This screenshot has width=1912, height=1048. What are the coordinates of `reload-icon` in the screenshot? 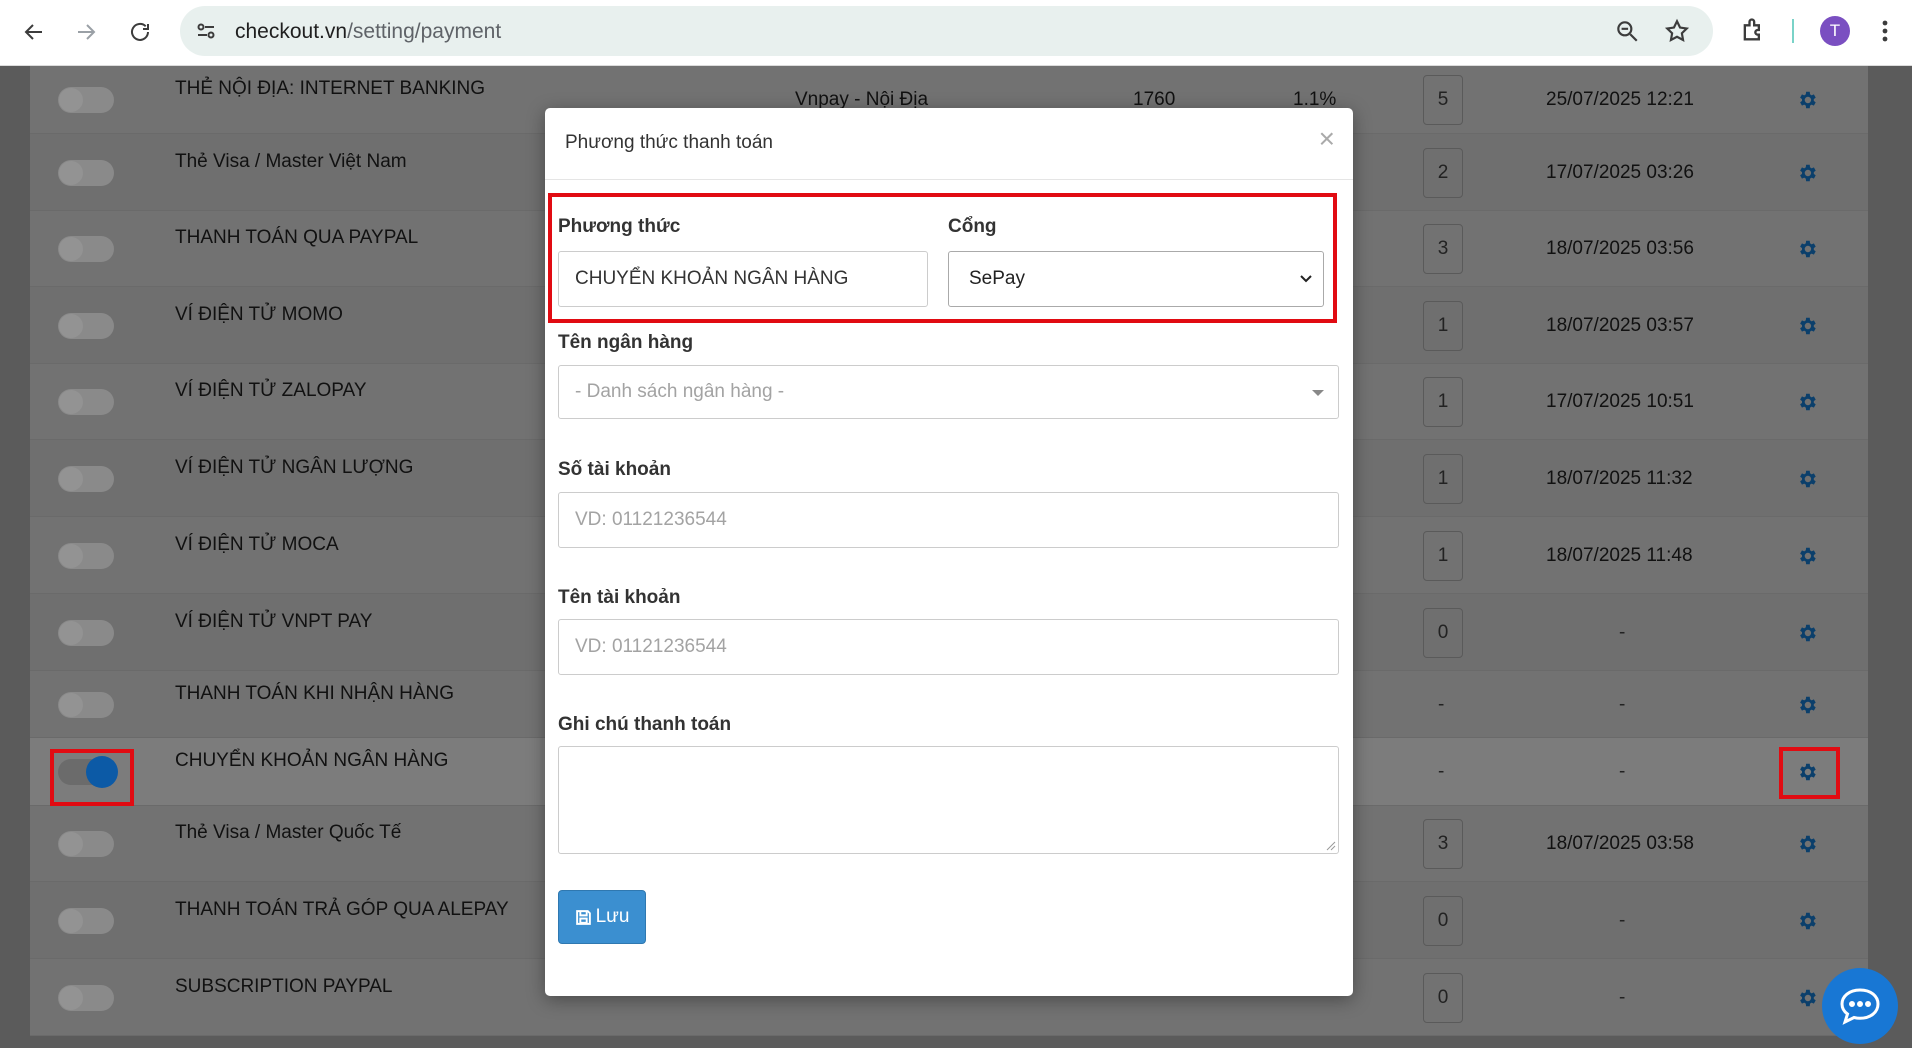 It's located at (140, 31).